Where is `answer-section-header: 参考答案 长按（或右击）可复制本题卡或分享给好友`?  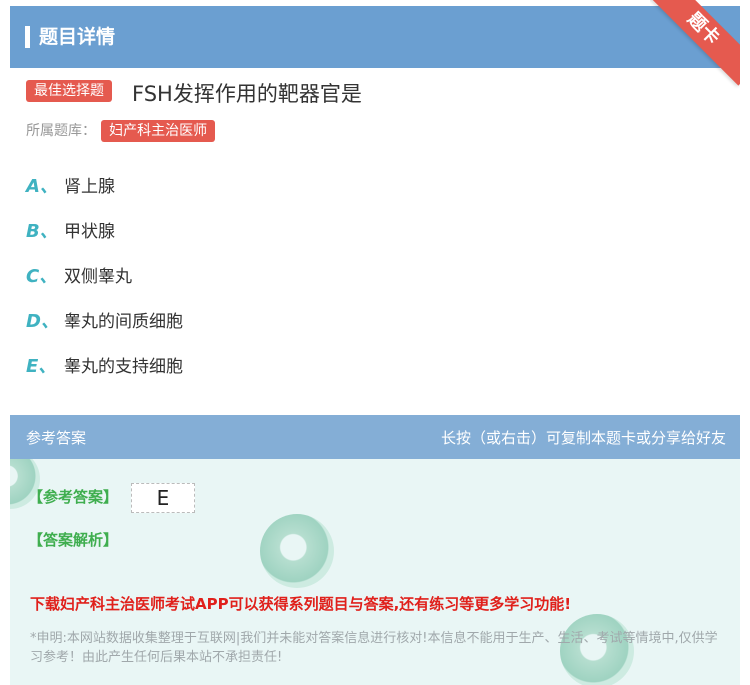
answer-section-header: 参考答案 长按（或右击）可复制本题卡或分享给好友 is located at coordinates (375, 437).